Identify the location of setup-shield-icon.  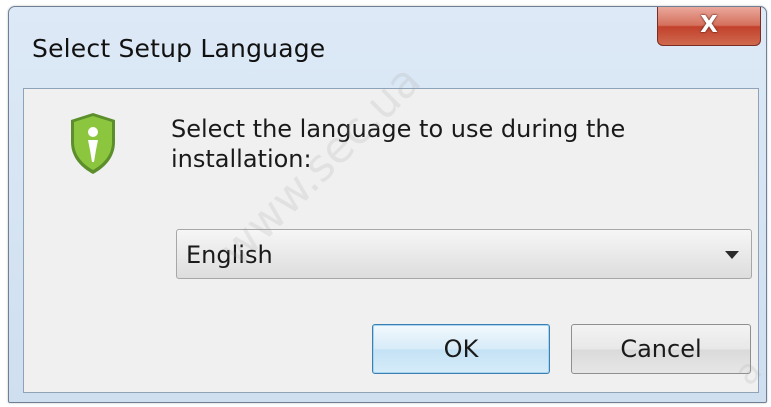
(93, 143).